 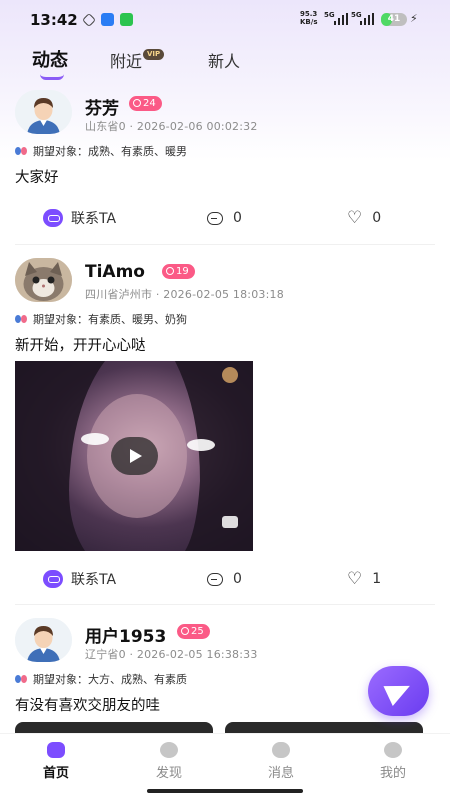 What do you see at coordinates (393, 750) in the screenshot?
I see `profile-icon` at bounding box center [393, 750].